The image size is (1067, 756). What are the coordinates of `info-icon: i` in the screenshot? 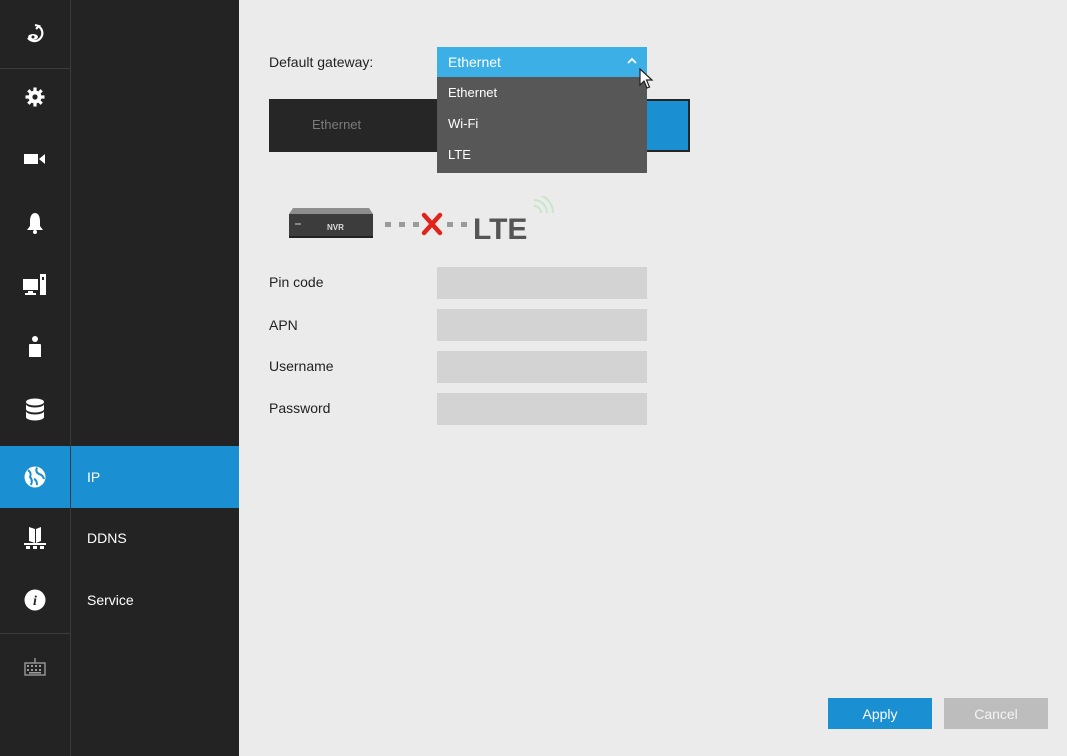 It's located at (35, 600).